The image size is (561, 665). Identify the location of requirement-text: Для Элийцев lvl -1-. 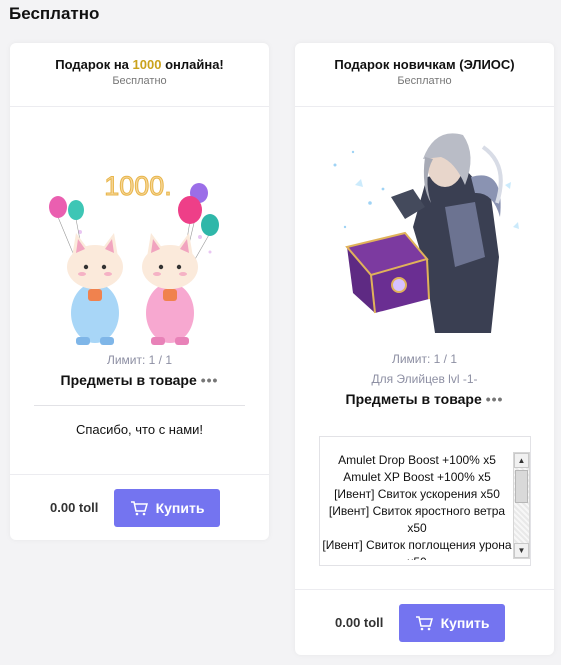
(424, 379).